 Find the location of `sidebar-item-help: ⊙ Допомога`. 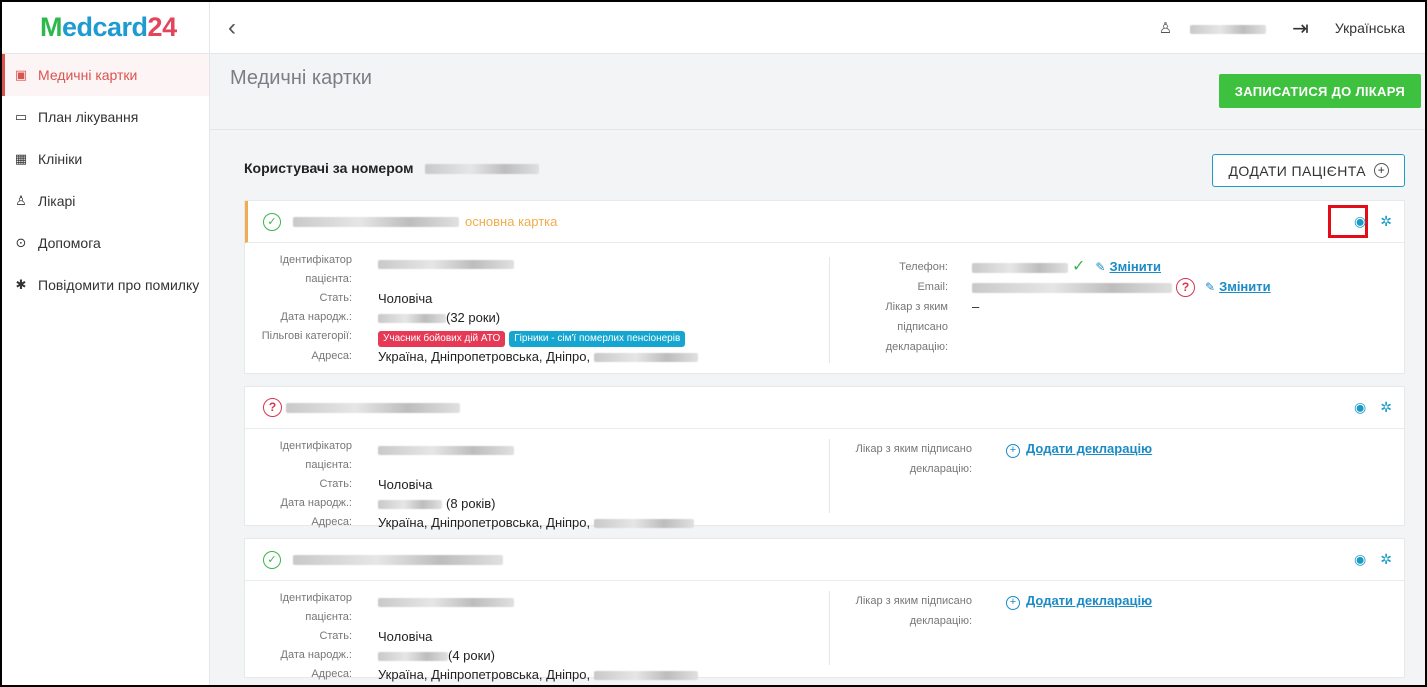

sidebar-item-help: ⊙ Допомога is located at coordinates (105, 243).